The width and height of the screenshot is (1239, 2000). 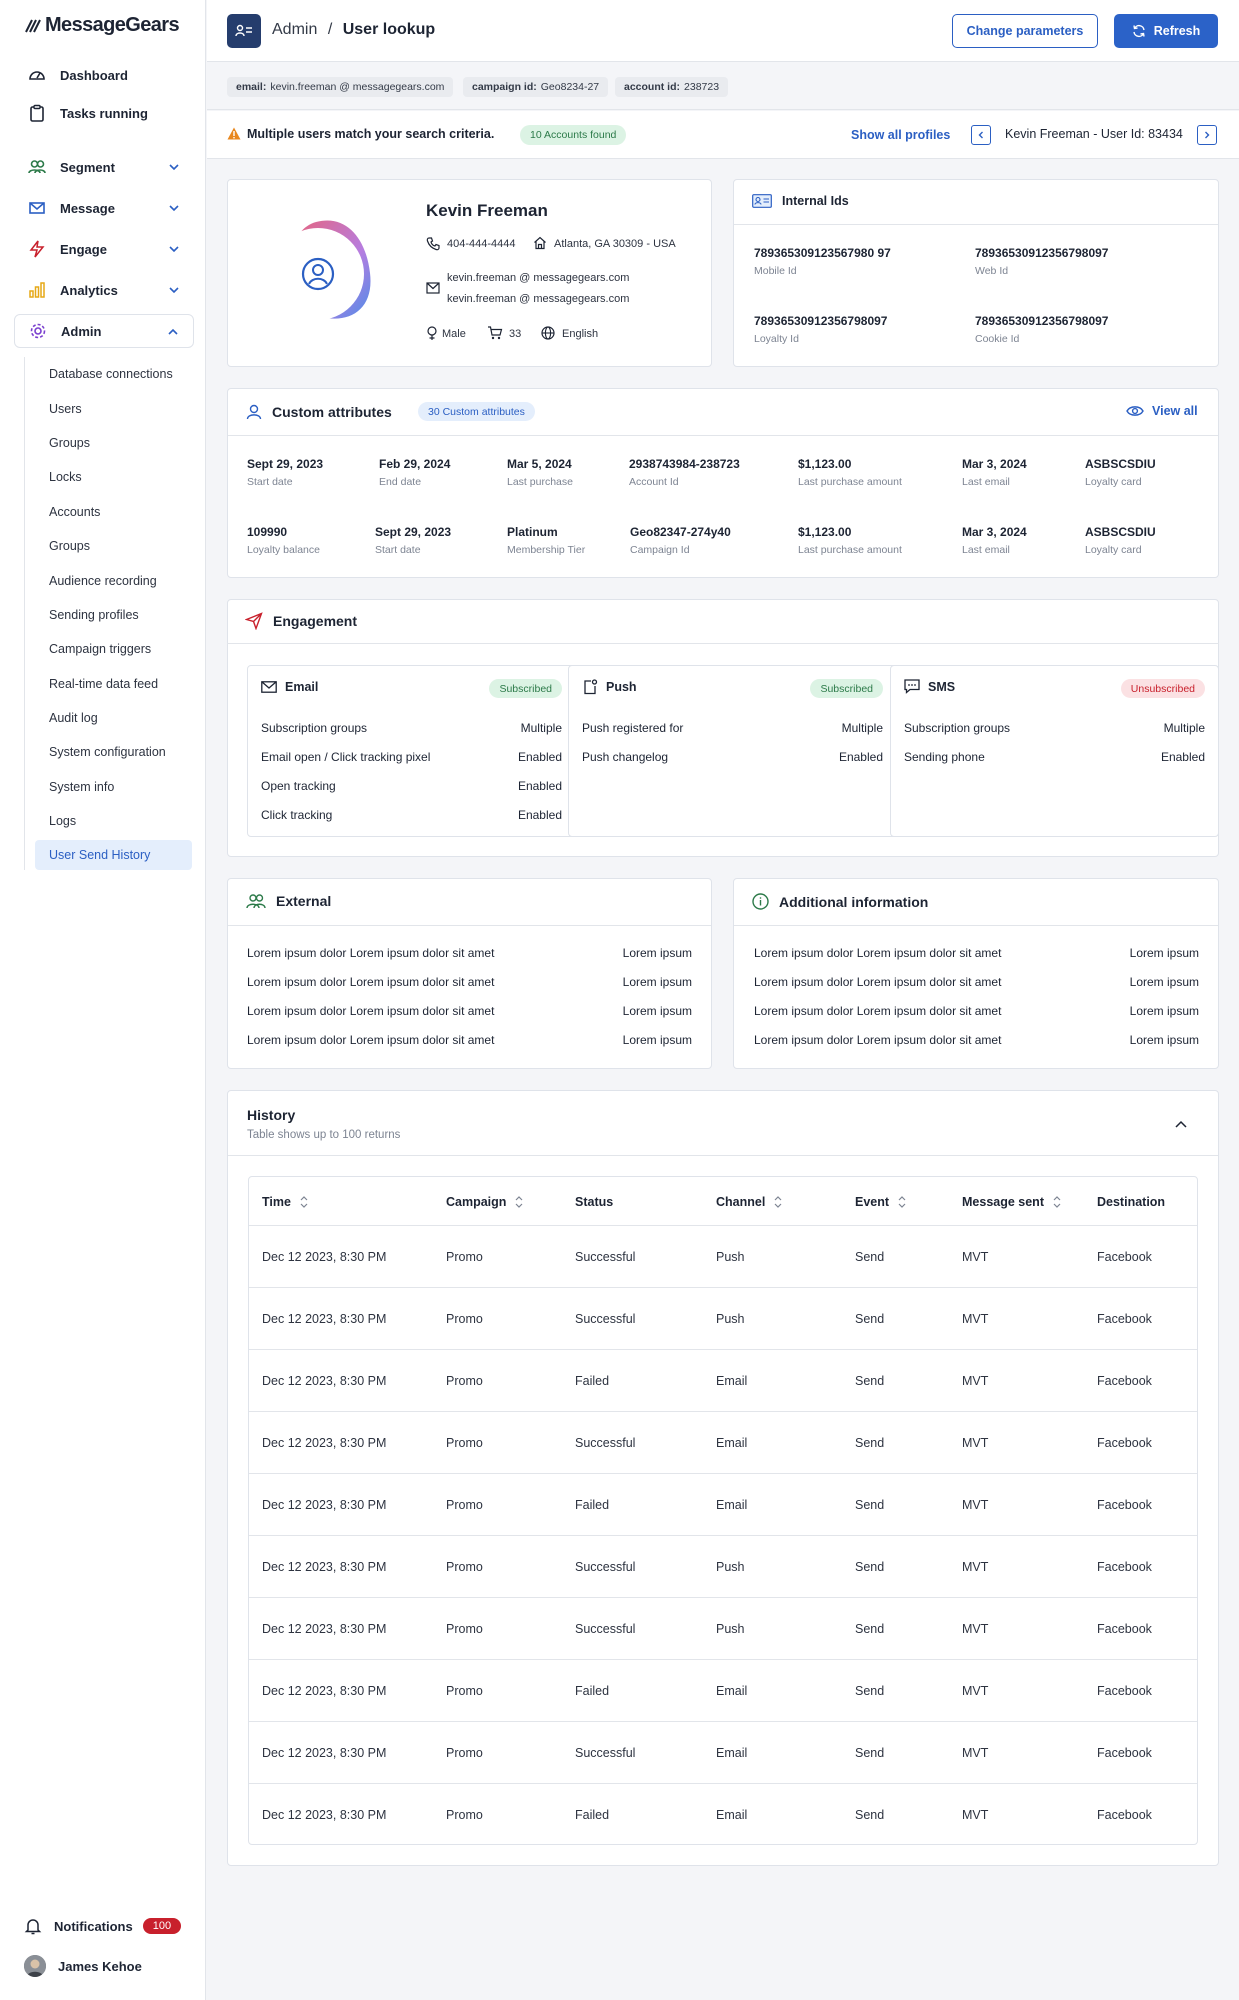 What do you see at coordinates (1012, 1202) in the screenshot?
I see `column-header-message-sent: Message sent` at bounding box center [1012, 1202].